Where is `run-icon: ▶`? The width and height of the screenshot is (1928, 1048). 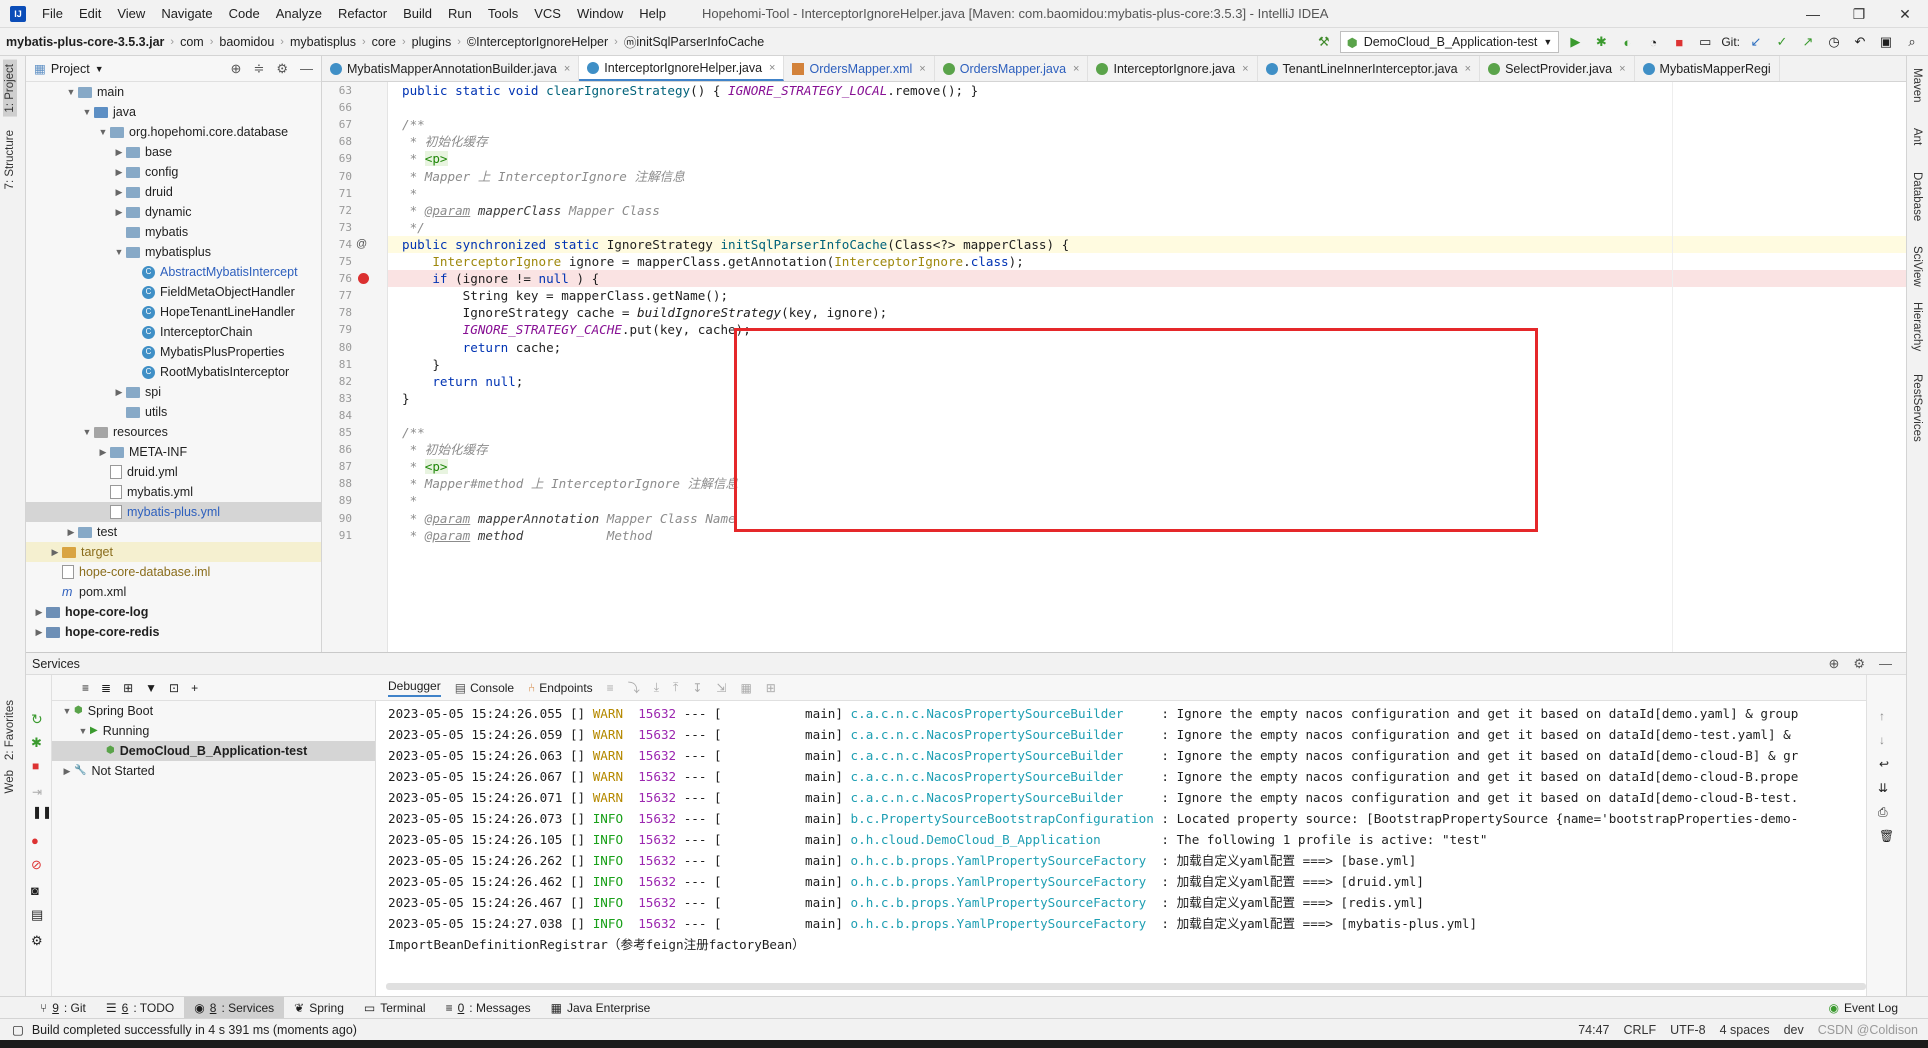
run-icon: ▶ is located at coordinates (1575, 42).